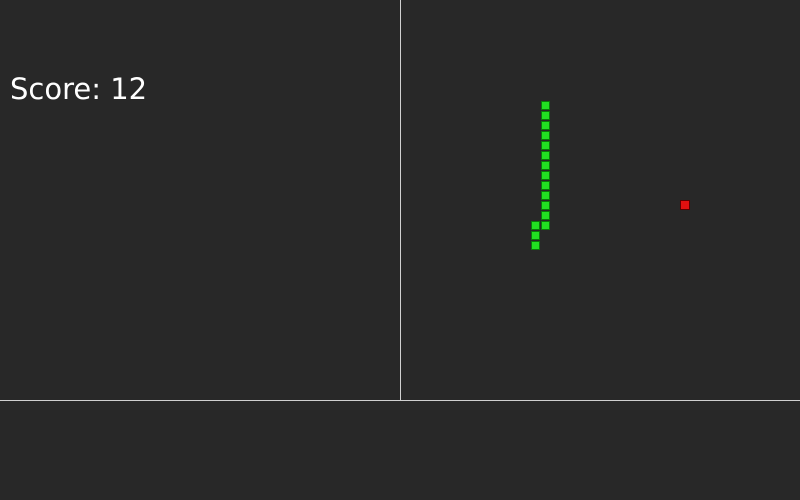 The height and width of the screenshot is (500, 800). Describe the element at coordinates (545, 105) in the screenshot. I see `snake-head` at that location.